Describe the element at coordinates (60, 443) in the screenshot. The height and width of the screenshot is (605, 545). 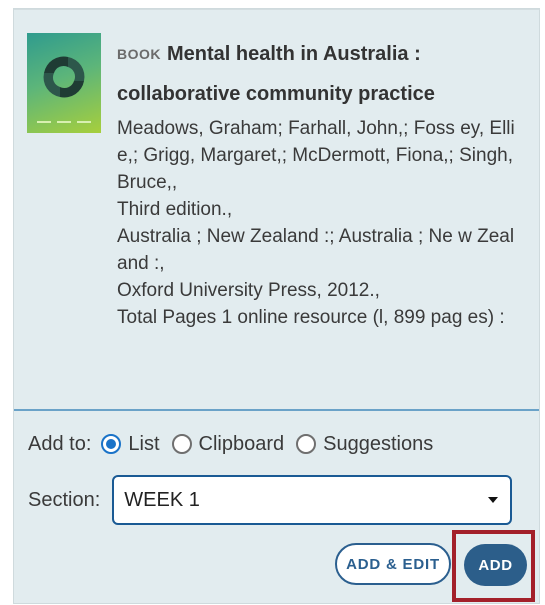
I see `add-to-label: Add to:` at that location.